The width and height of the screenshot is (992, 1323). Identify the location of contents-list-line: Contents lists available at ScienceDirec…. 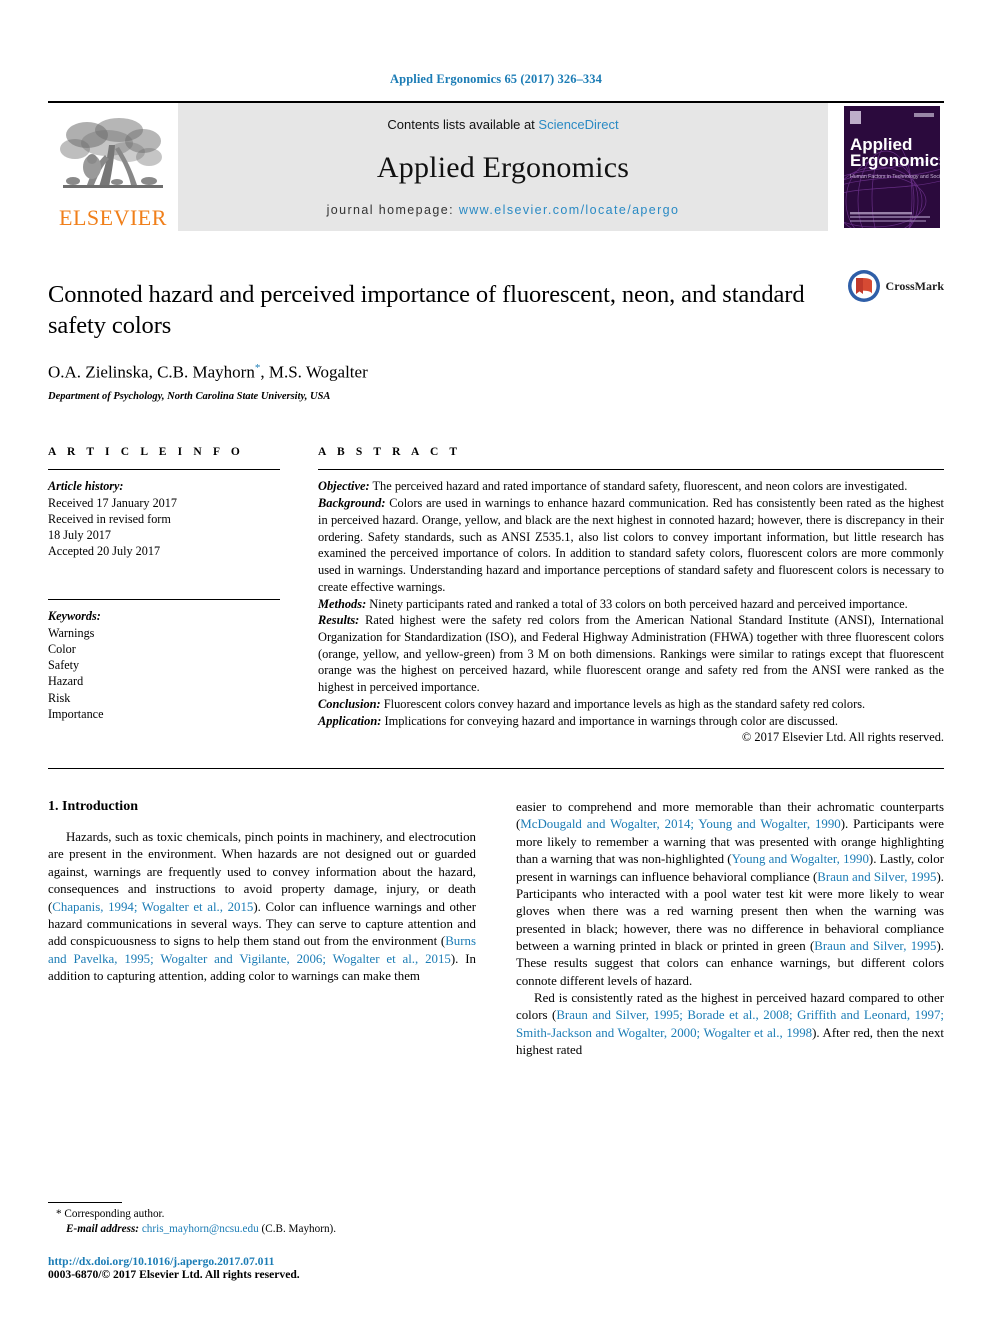
(502, 124).